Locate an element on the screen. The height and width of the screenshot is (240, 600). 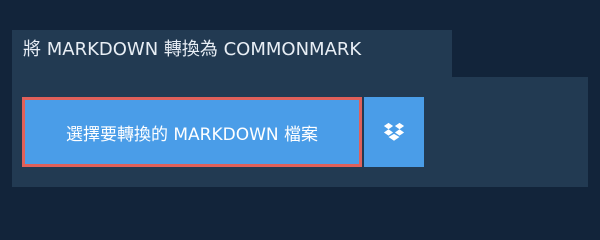
dropbox-upload-button is located at coordinates (394, 132).